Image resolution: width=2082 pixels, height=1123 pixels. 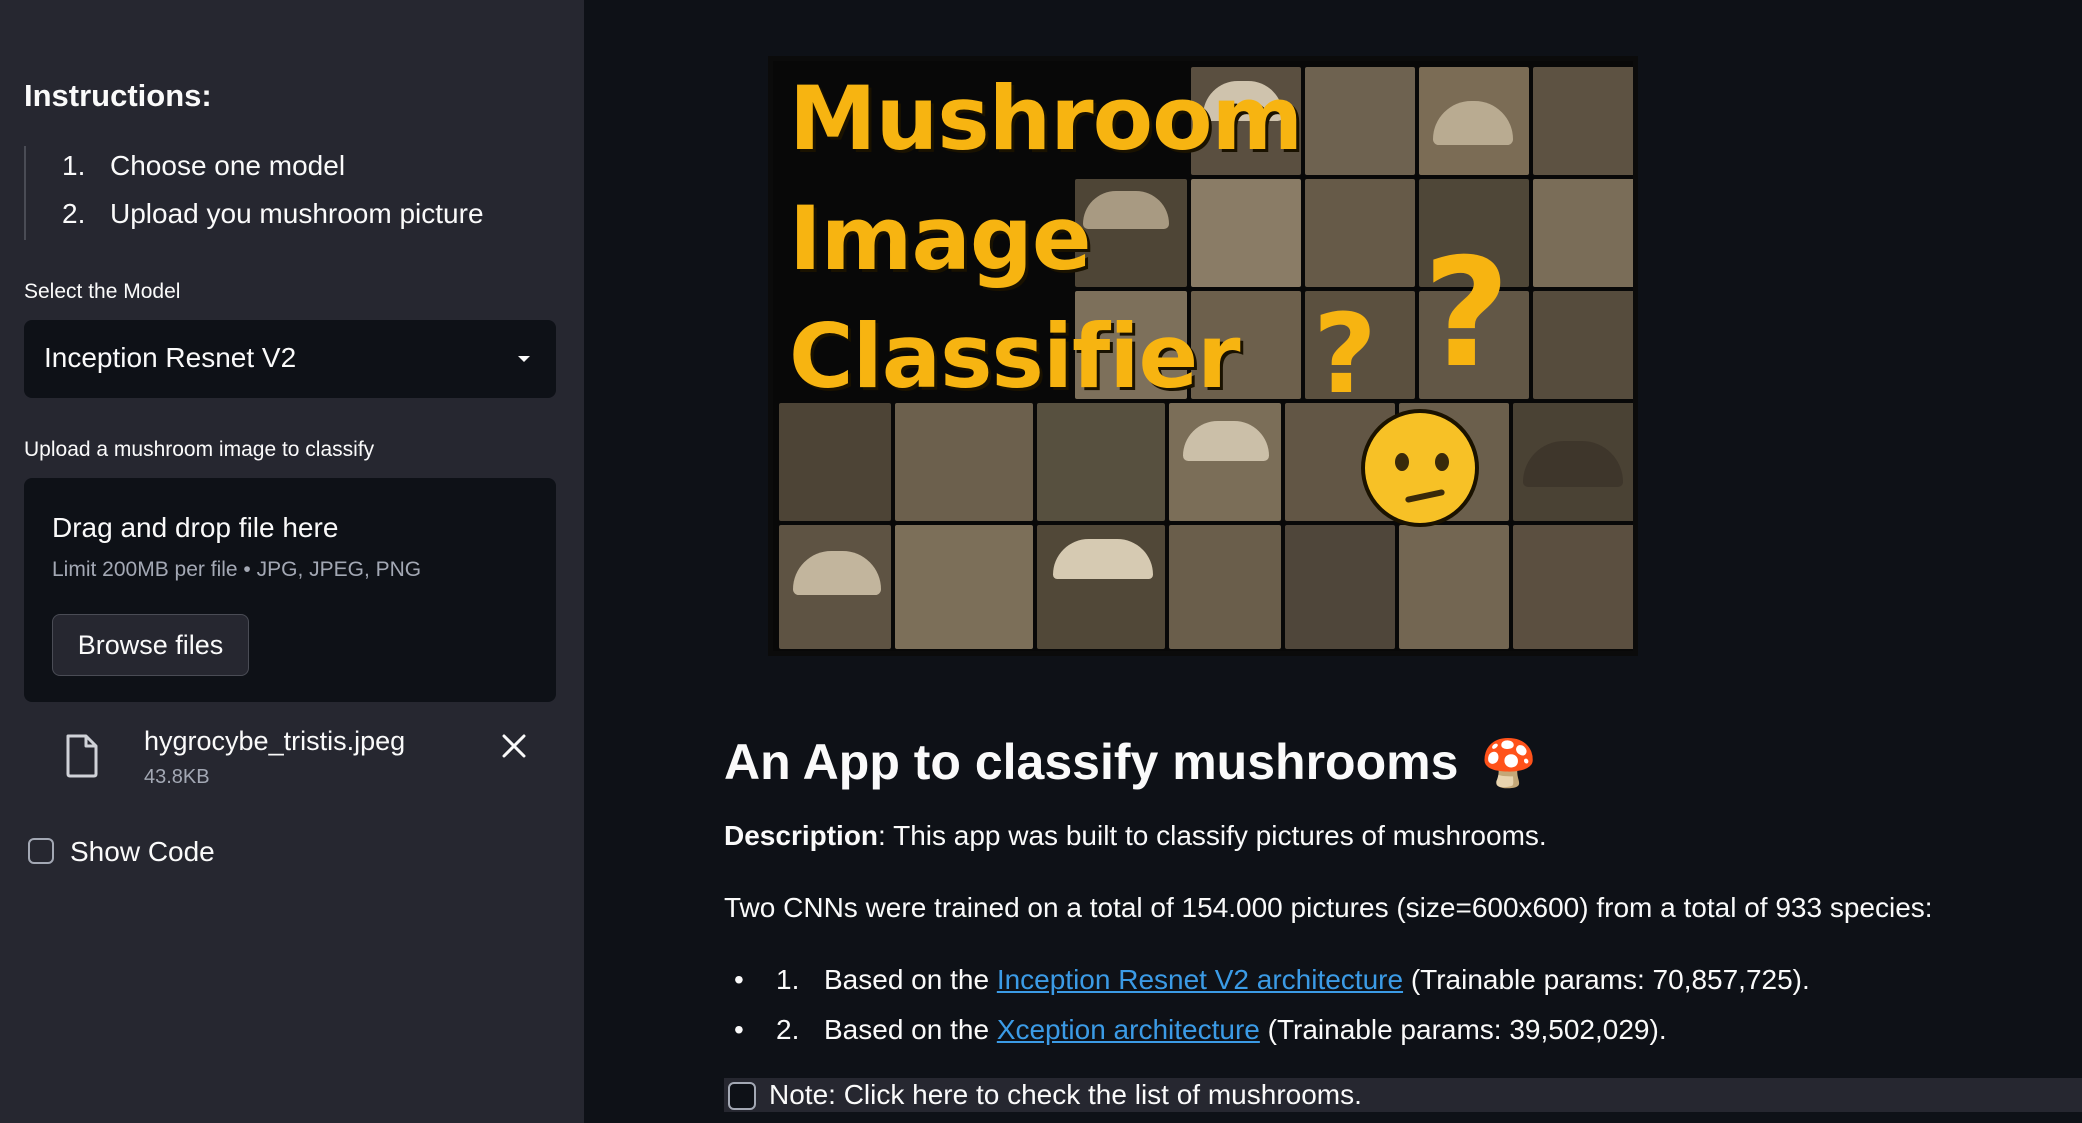 What do you see at coordinates (1200, 979) in the screenshot?
I see `inception-resnet-link: Inception Resnet V2 architecture` at bounding box center [1200, 979].